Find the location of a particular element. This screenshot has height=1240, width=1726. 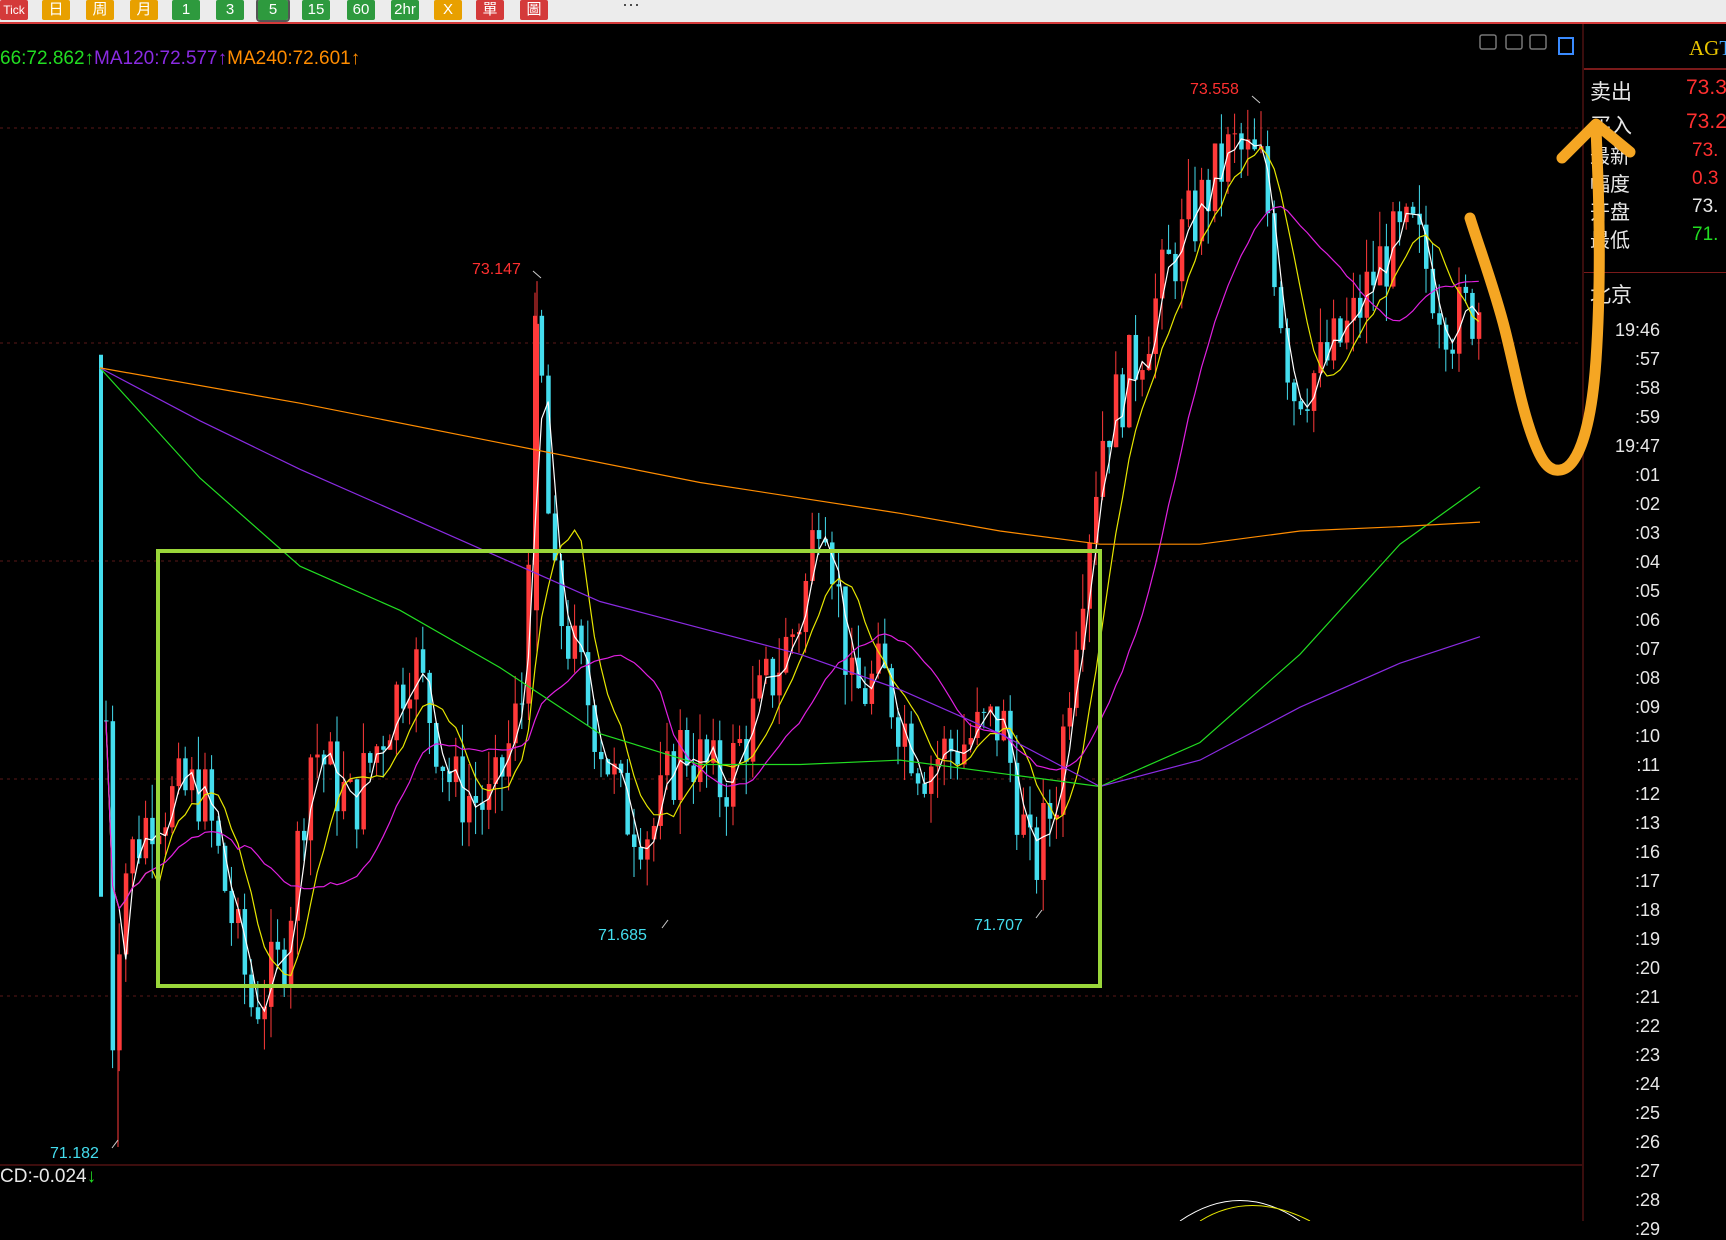

quote-label: 最低 is located at coordinates (1610, 241).